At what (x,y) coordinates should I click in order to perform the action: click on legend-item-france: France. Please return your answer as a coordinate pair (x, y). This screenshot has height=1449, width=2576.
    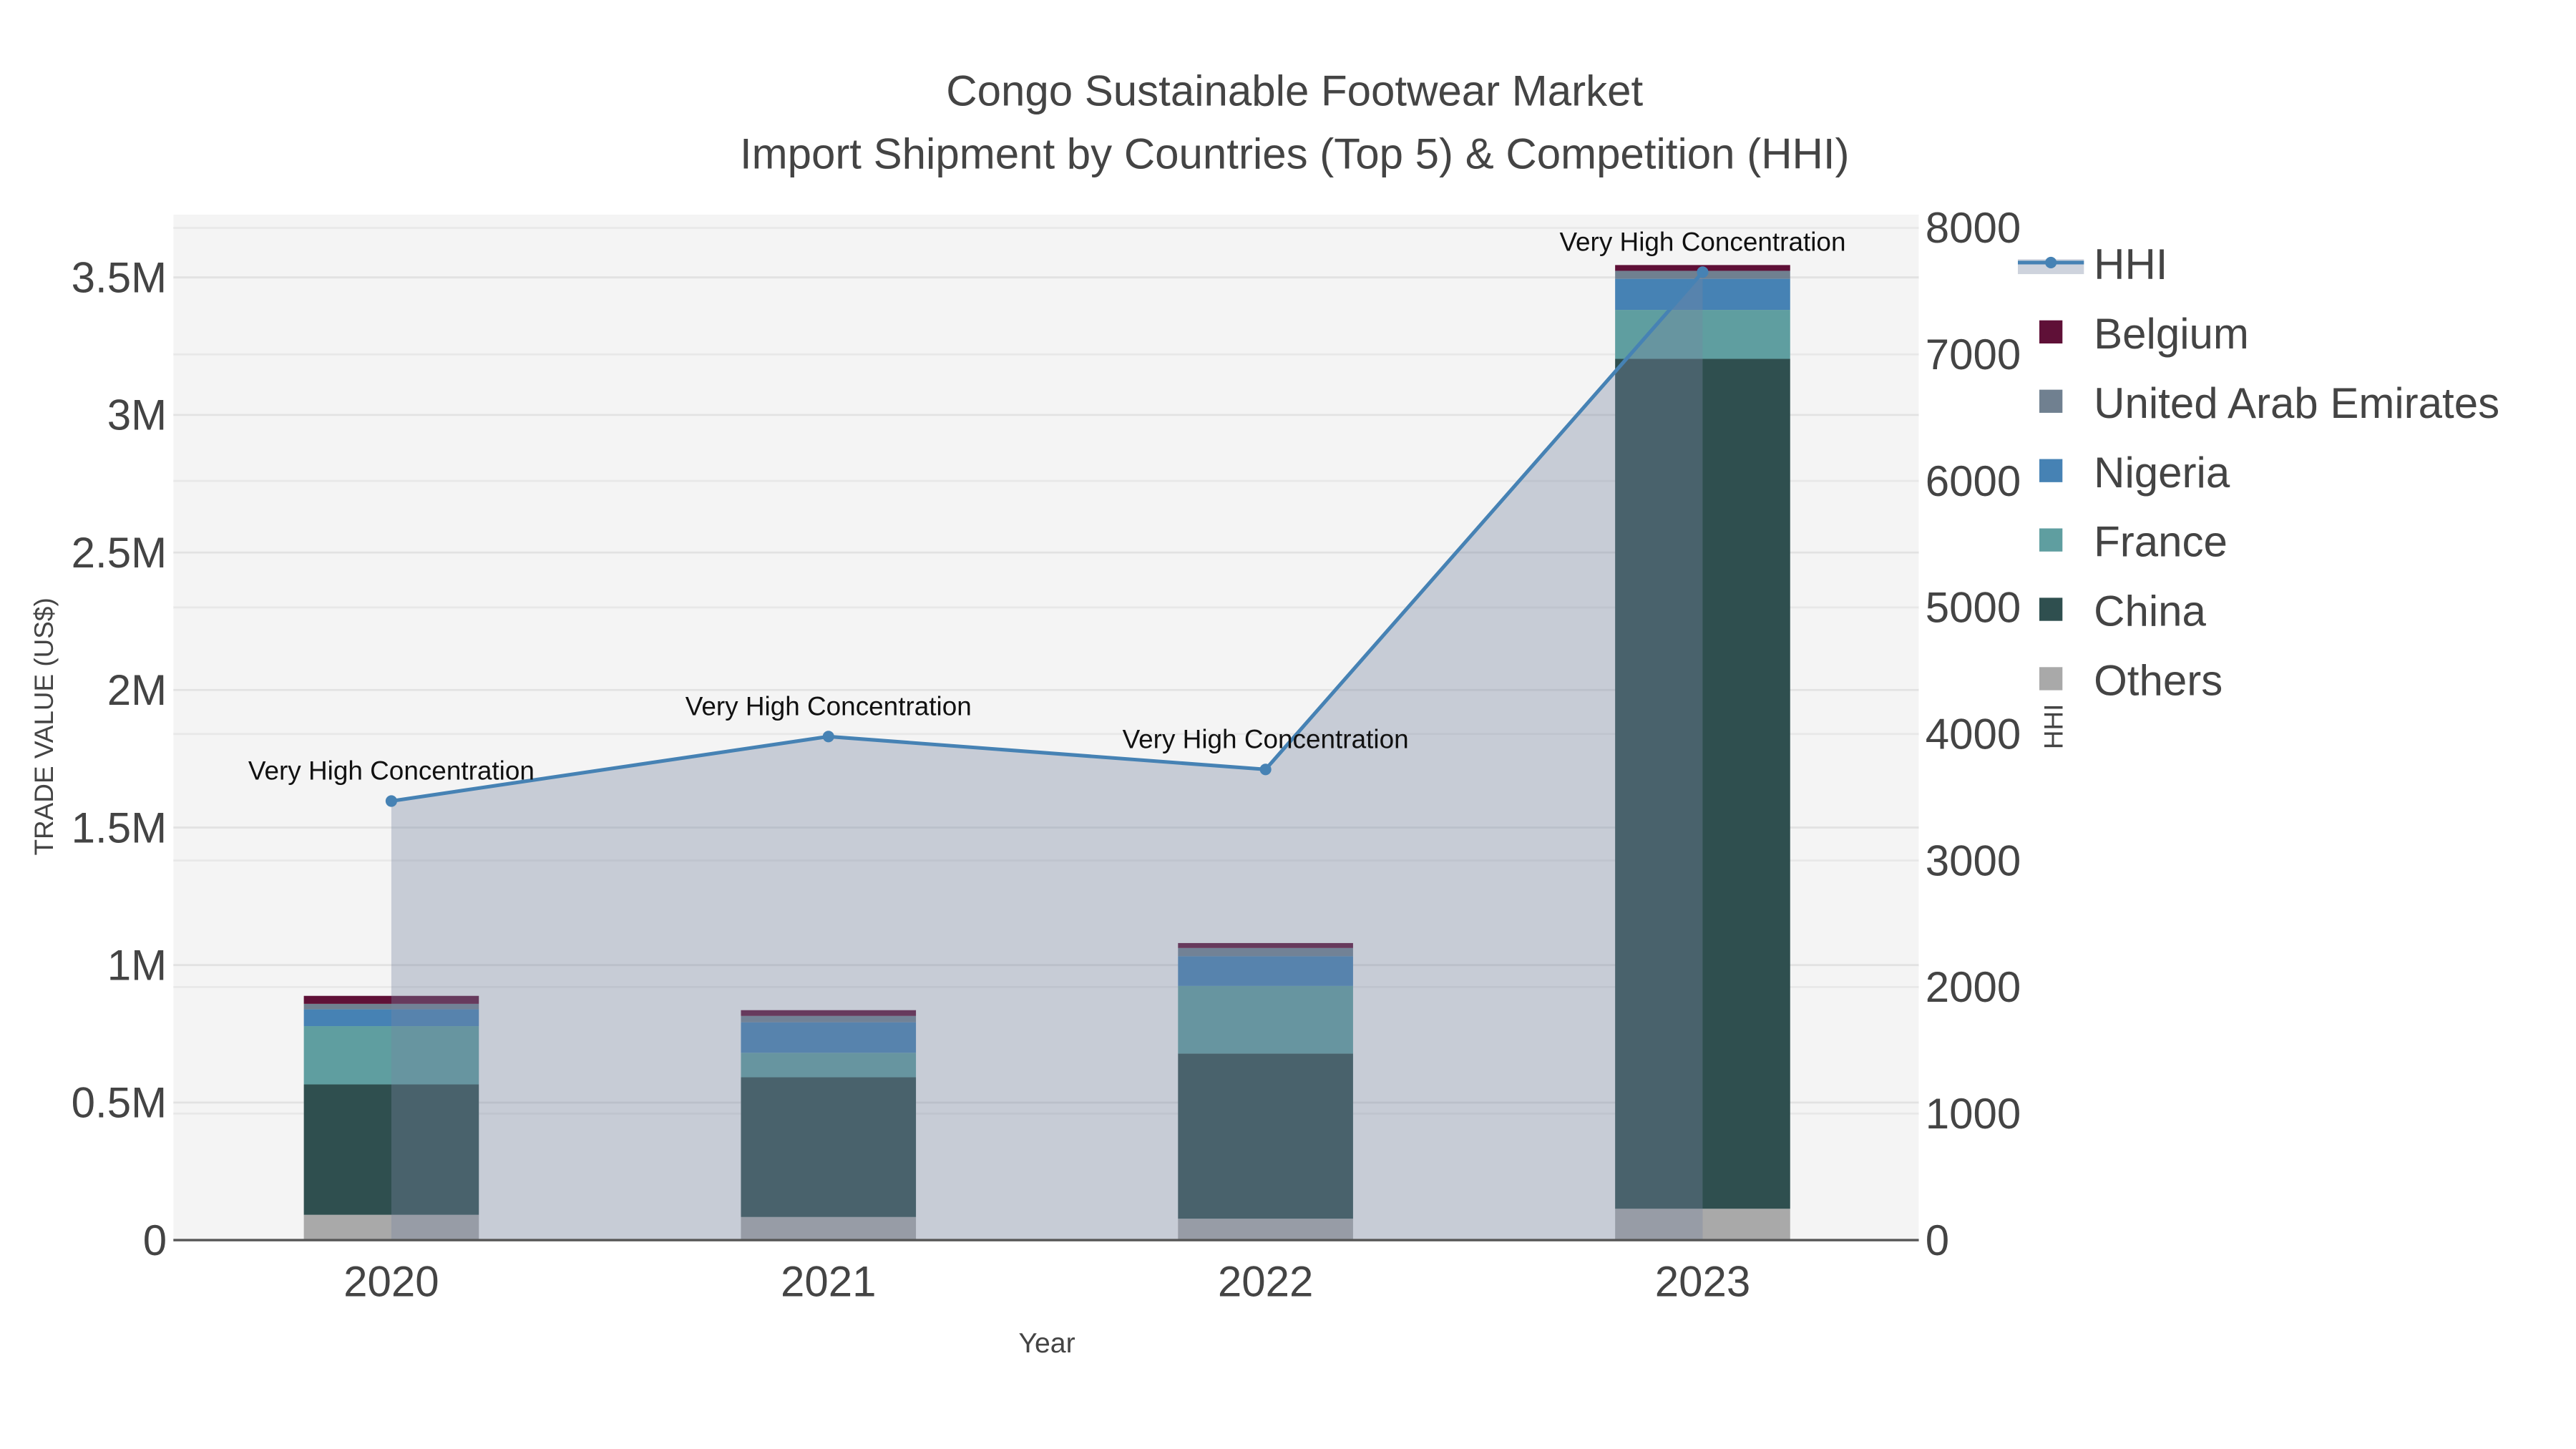
    Looking at the image, I should click on (2133, 542).